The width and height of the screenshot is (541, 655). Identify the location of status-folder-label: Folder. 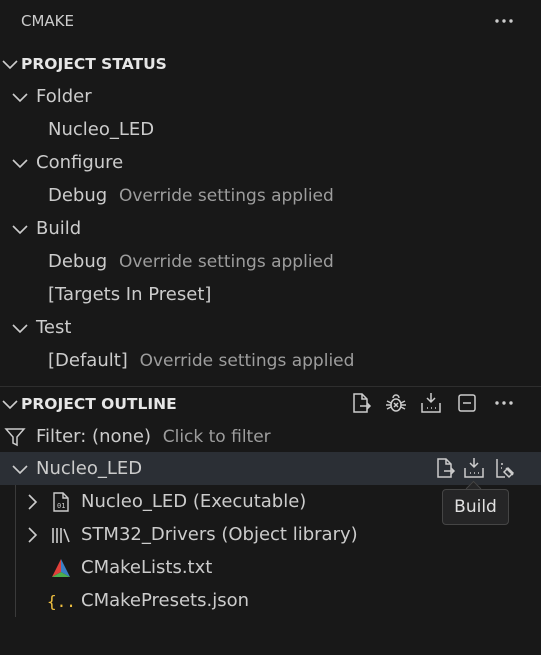
(64, 96).